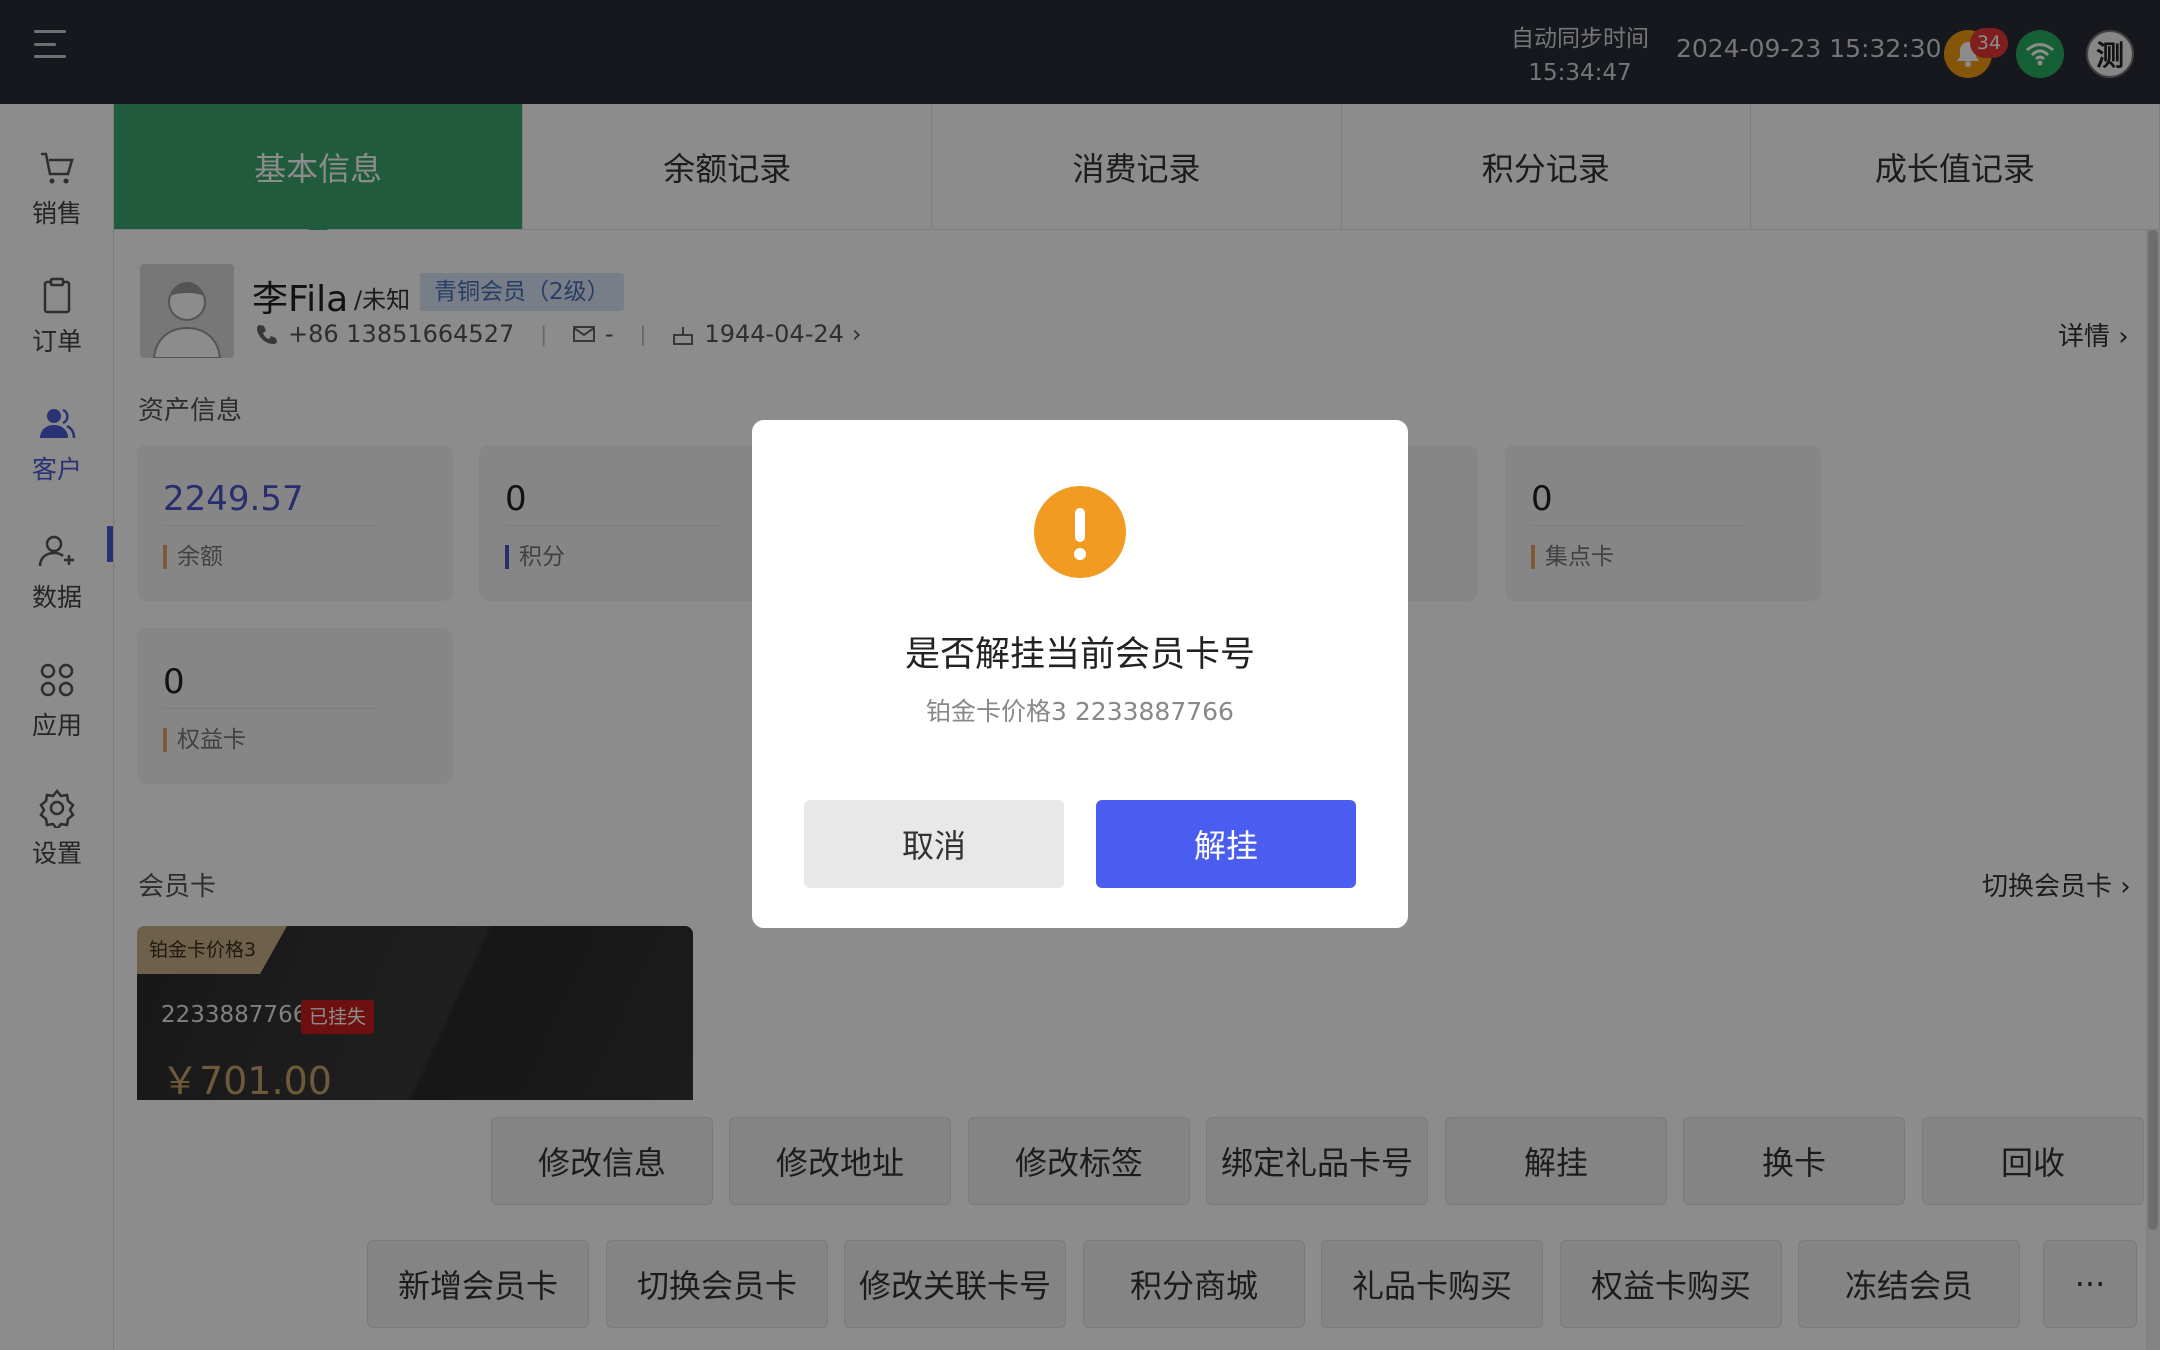 The image size is (2160, 1350). What do you see at coordinates (1079, 655) in the screenshot?
I see `dialog-title: 是否解挂当前会员卡号` at bounding box center [1079, 655].